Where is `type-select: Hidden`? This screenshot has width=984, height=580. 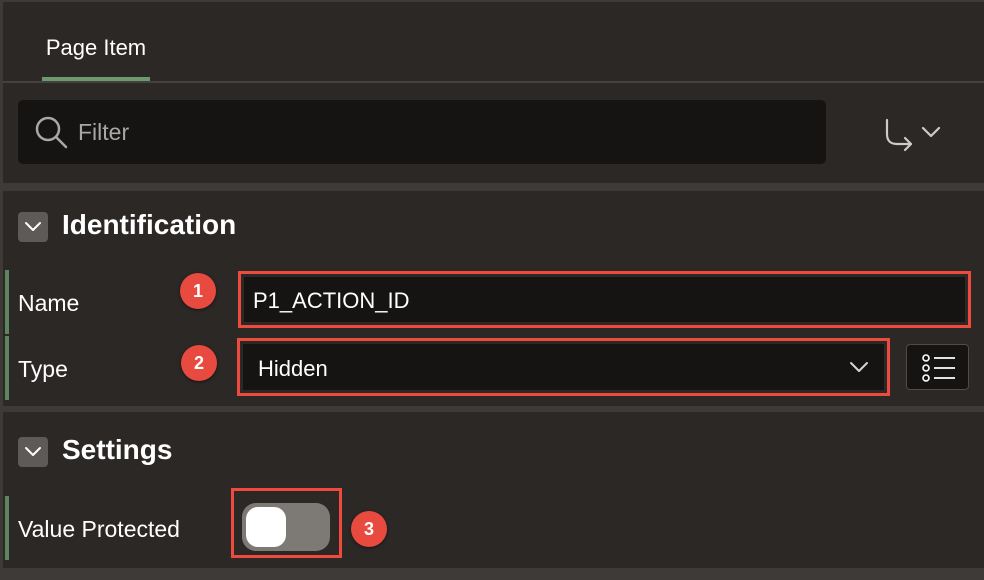
type-select: Hidden is located at coordinates (563, 367).